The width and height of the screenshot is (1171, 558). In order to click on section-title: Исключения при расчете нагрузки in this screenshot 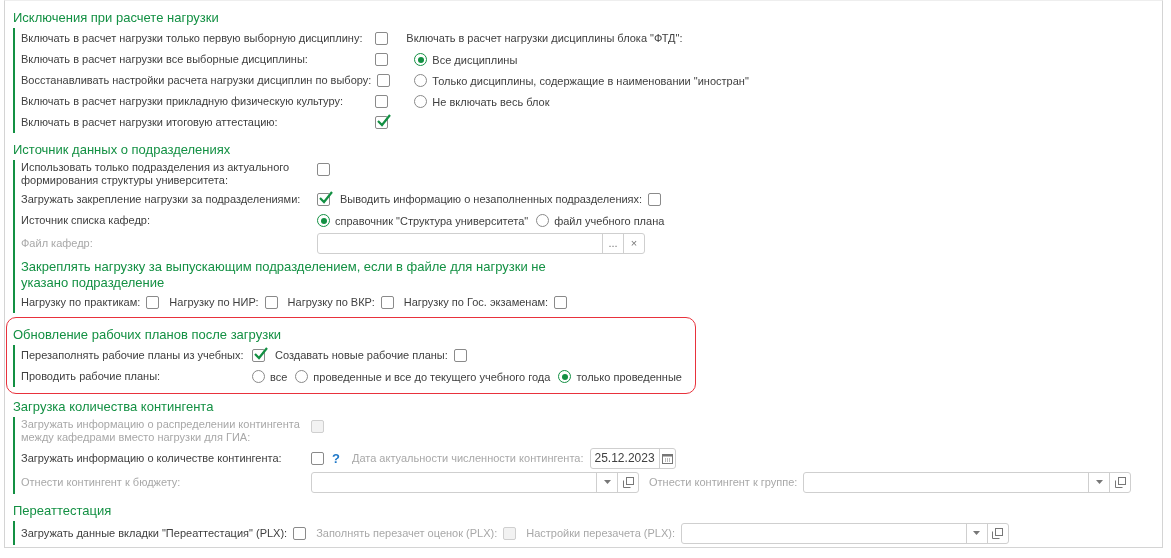, I will do `click(116, 18)`.